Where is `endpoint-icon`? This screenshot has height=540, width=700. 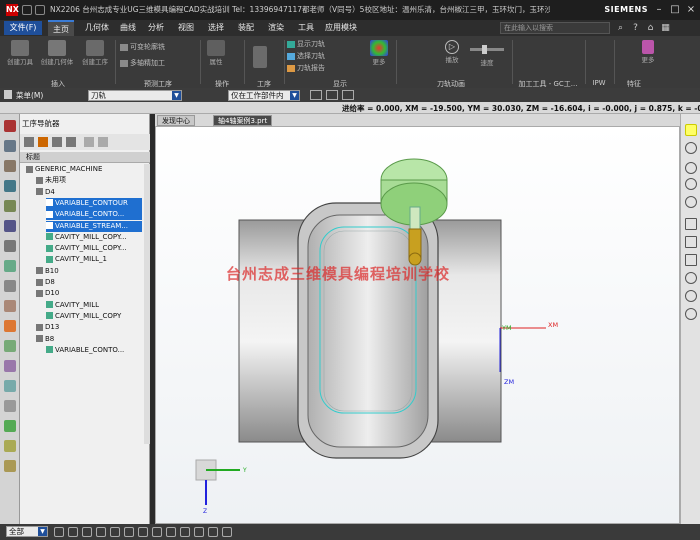
endpoint-icon is located at coordinates (129, 532).